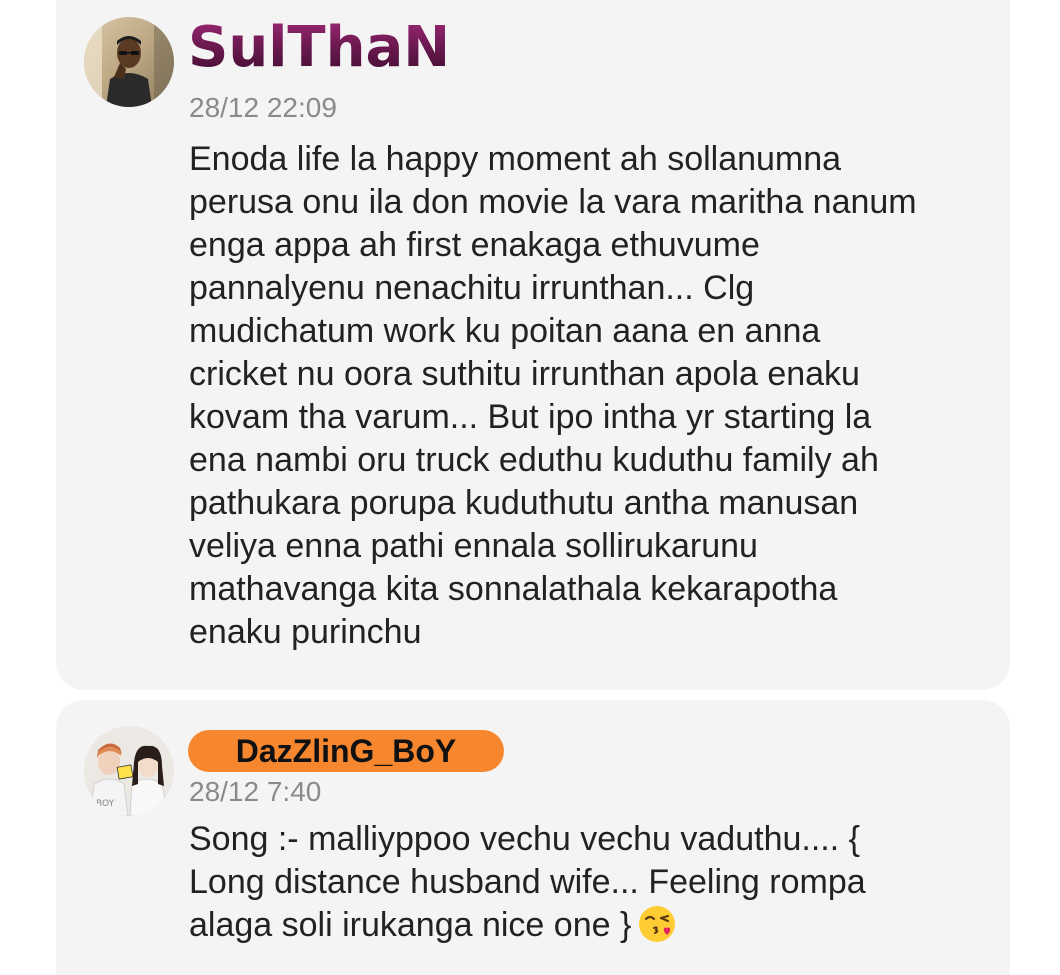 The height and width of the screenshot is (975, 1060). Describe the element at coordinates (657, 924) in the screenshot. I see `face-blowing-kiss-emoji-icon` at that location.